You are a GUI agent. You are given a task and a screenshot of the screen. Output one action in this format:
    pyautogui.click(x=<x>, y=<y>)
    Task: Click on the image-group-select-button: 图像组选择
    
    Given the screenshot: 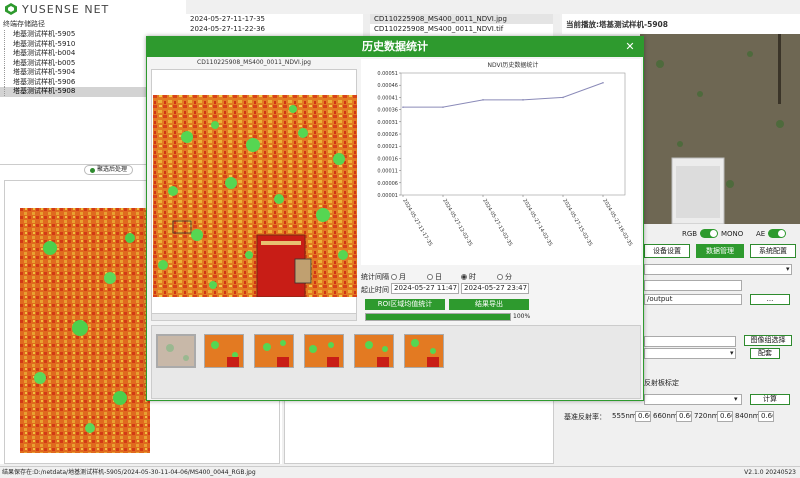 What is the action you would take?
    pyautogui.click(x=768, y=340)
    